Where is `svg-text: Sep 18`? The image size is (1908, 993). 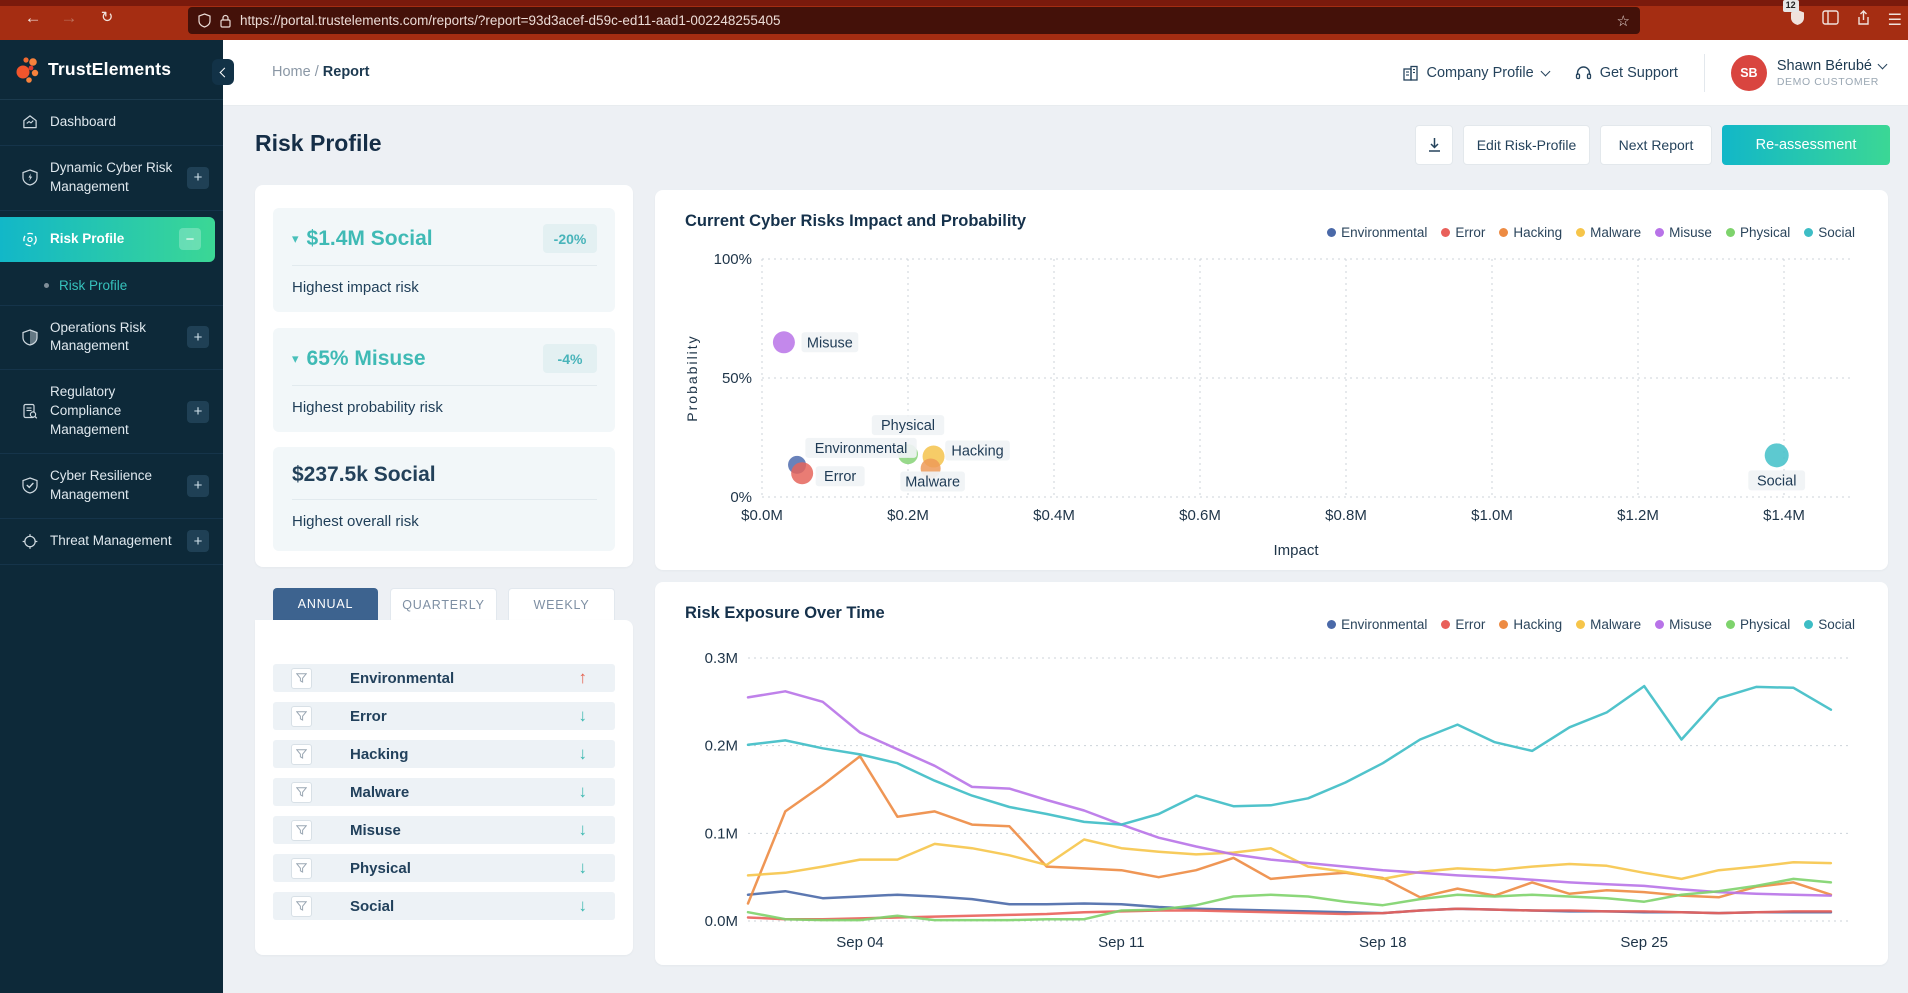 svg-text: Sep 18 is located at coordinates (1383, 942).